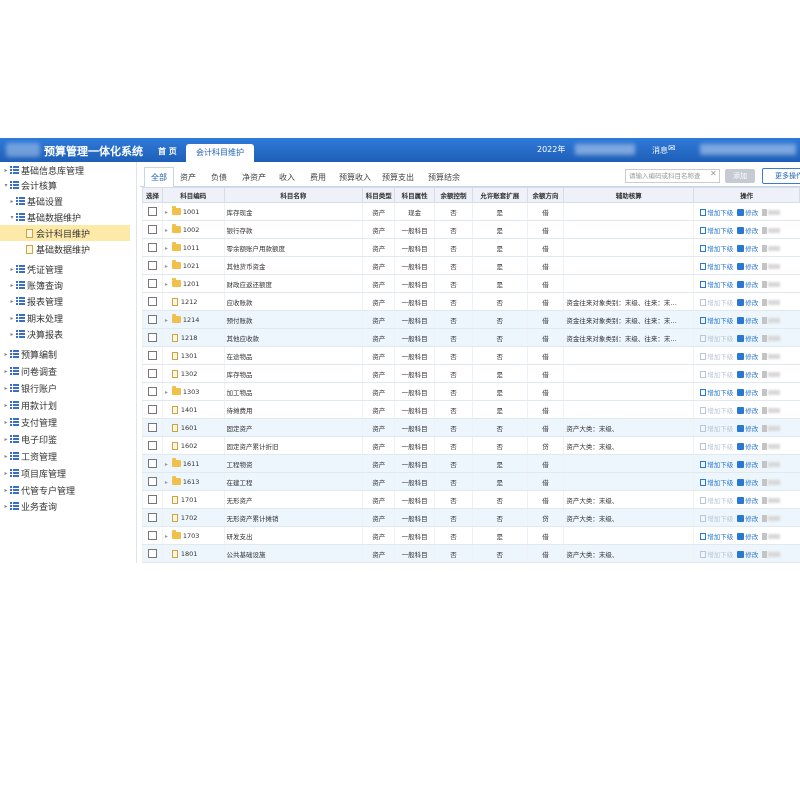  What do you see at coordinates (28, 185) in the screenshot?
I see `sidebar-item: ▾ 会计核算` at bounding box center [28, 185].